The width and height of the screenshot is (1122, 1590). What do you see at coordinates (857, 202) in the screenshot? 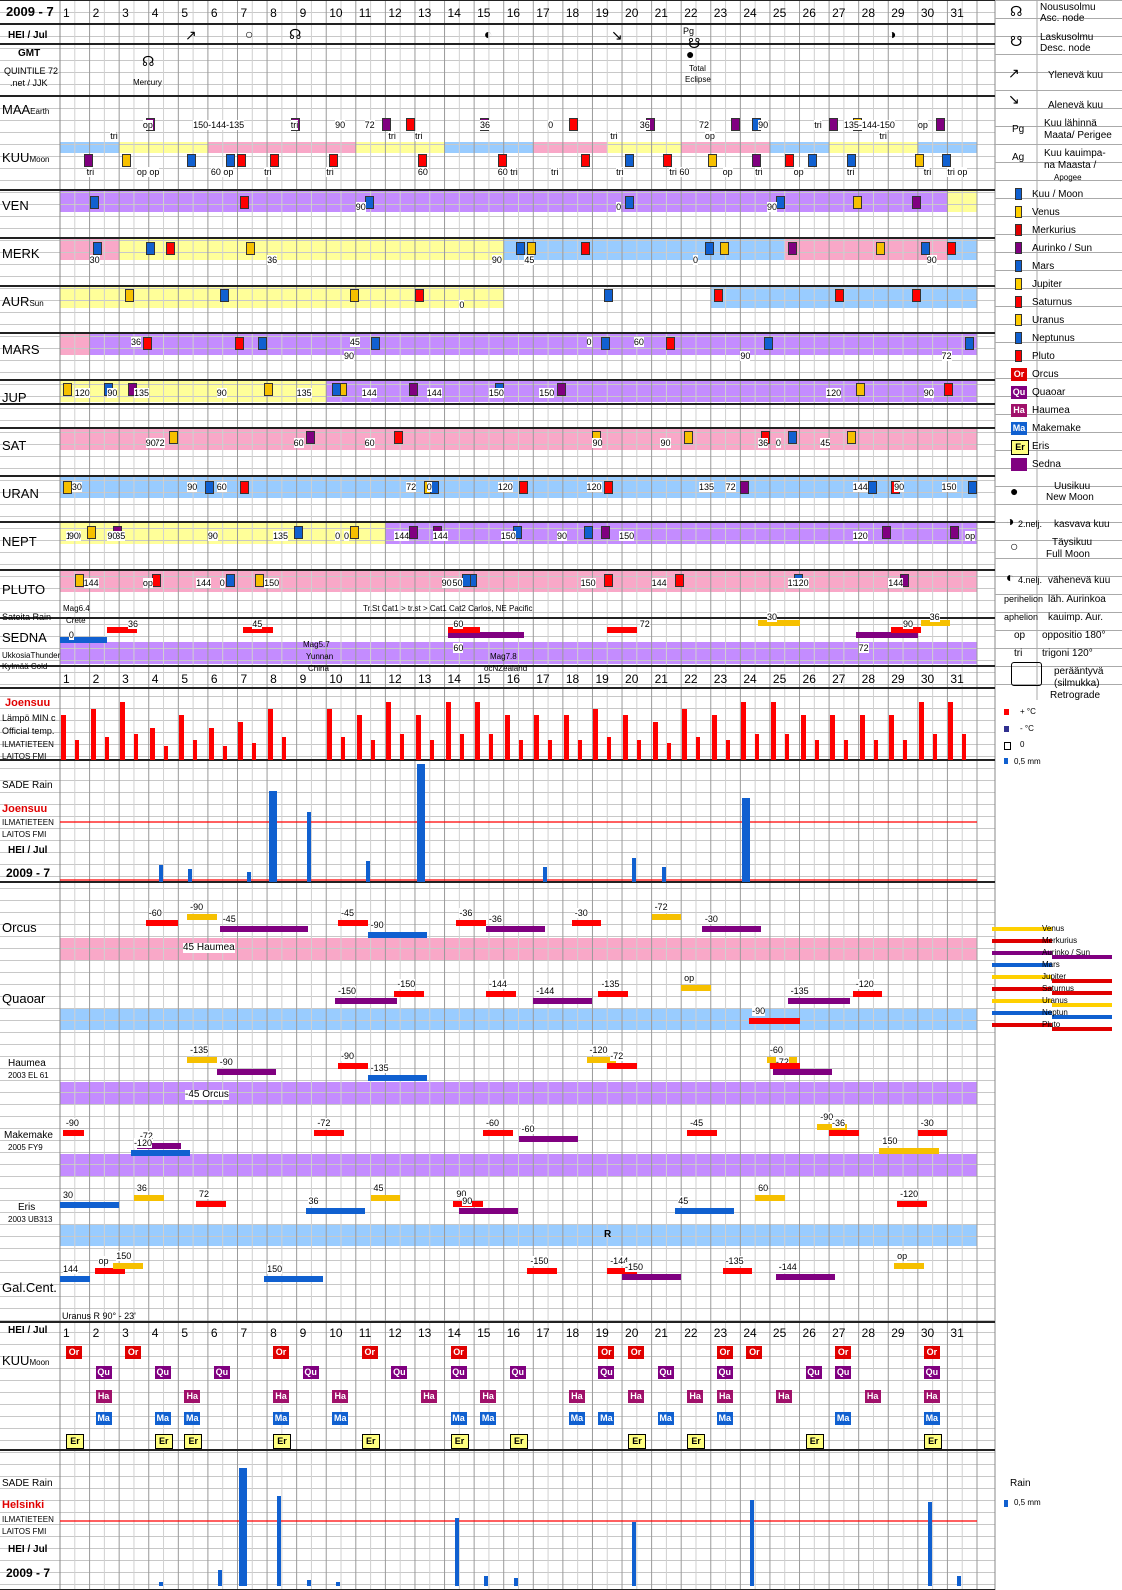
I see `venus-aspect-block` at bounding box center [857, 202].